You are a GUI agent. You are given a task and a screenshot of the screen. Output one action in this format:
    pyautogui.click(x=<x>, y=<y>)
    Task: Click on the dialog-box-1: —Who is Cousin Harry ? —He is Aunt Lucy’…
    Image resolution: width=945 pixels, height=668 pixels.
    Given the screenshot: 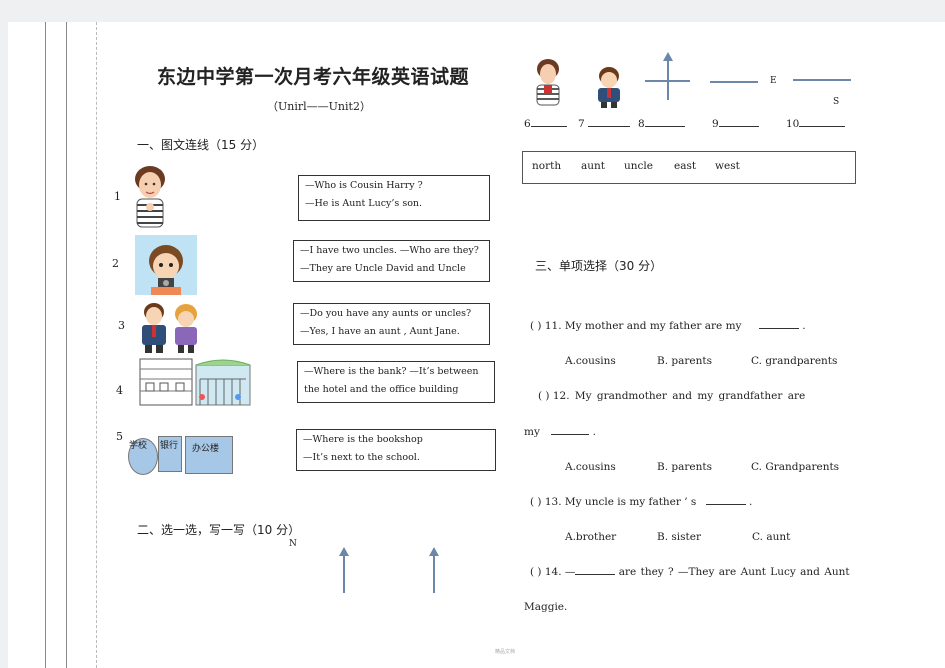 What is the action you would take?
    pyautogui.click(x=394, y=198)
    